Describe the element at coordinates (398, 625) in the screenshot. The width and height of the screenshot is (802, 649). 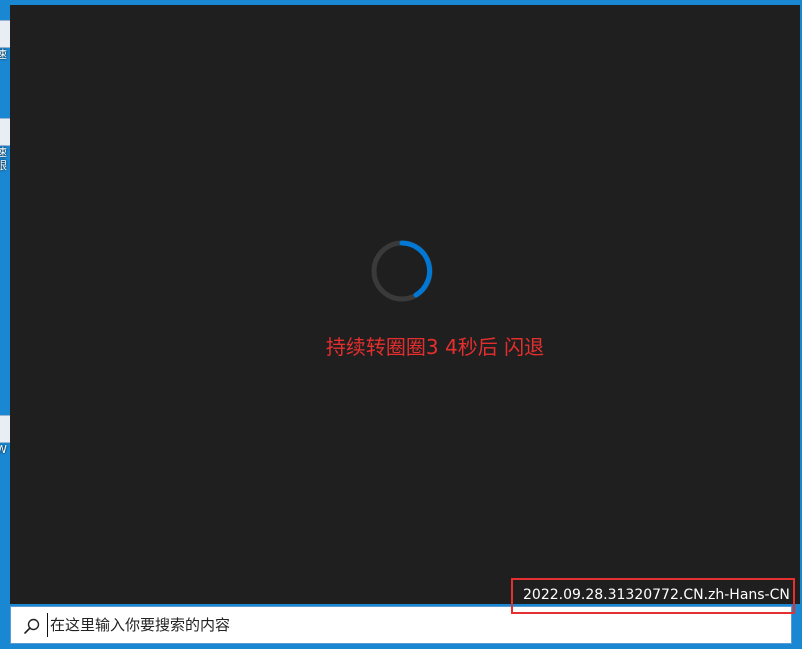
I see `search-input` at that location.